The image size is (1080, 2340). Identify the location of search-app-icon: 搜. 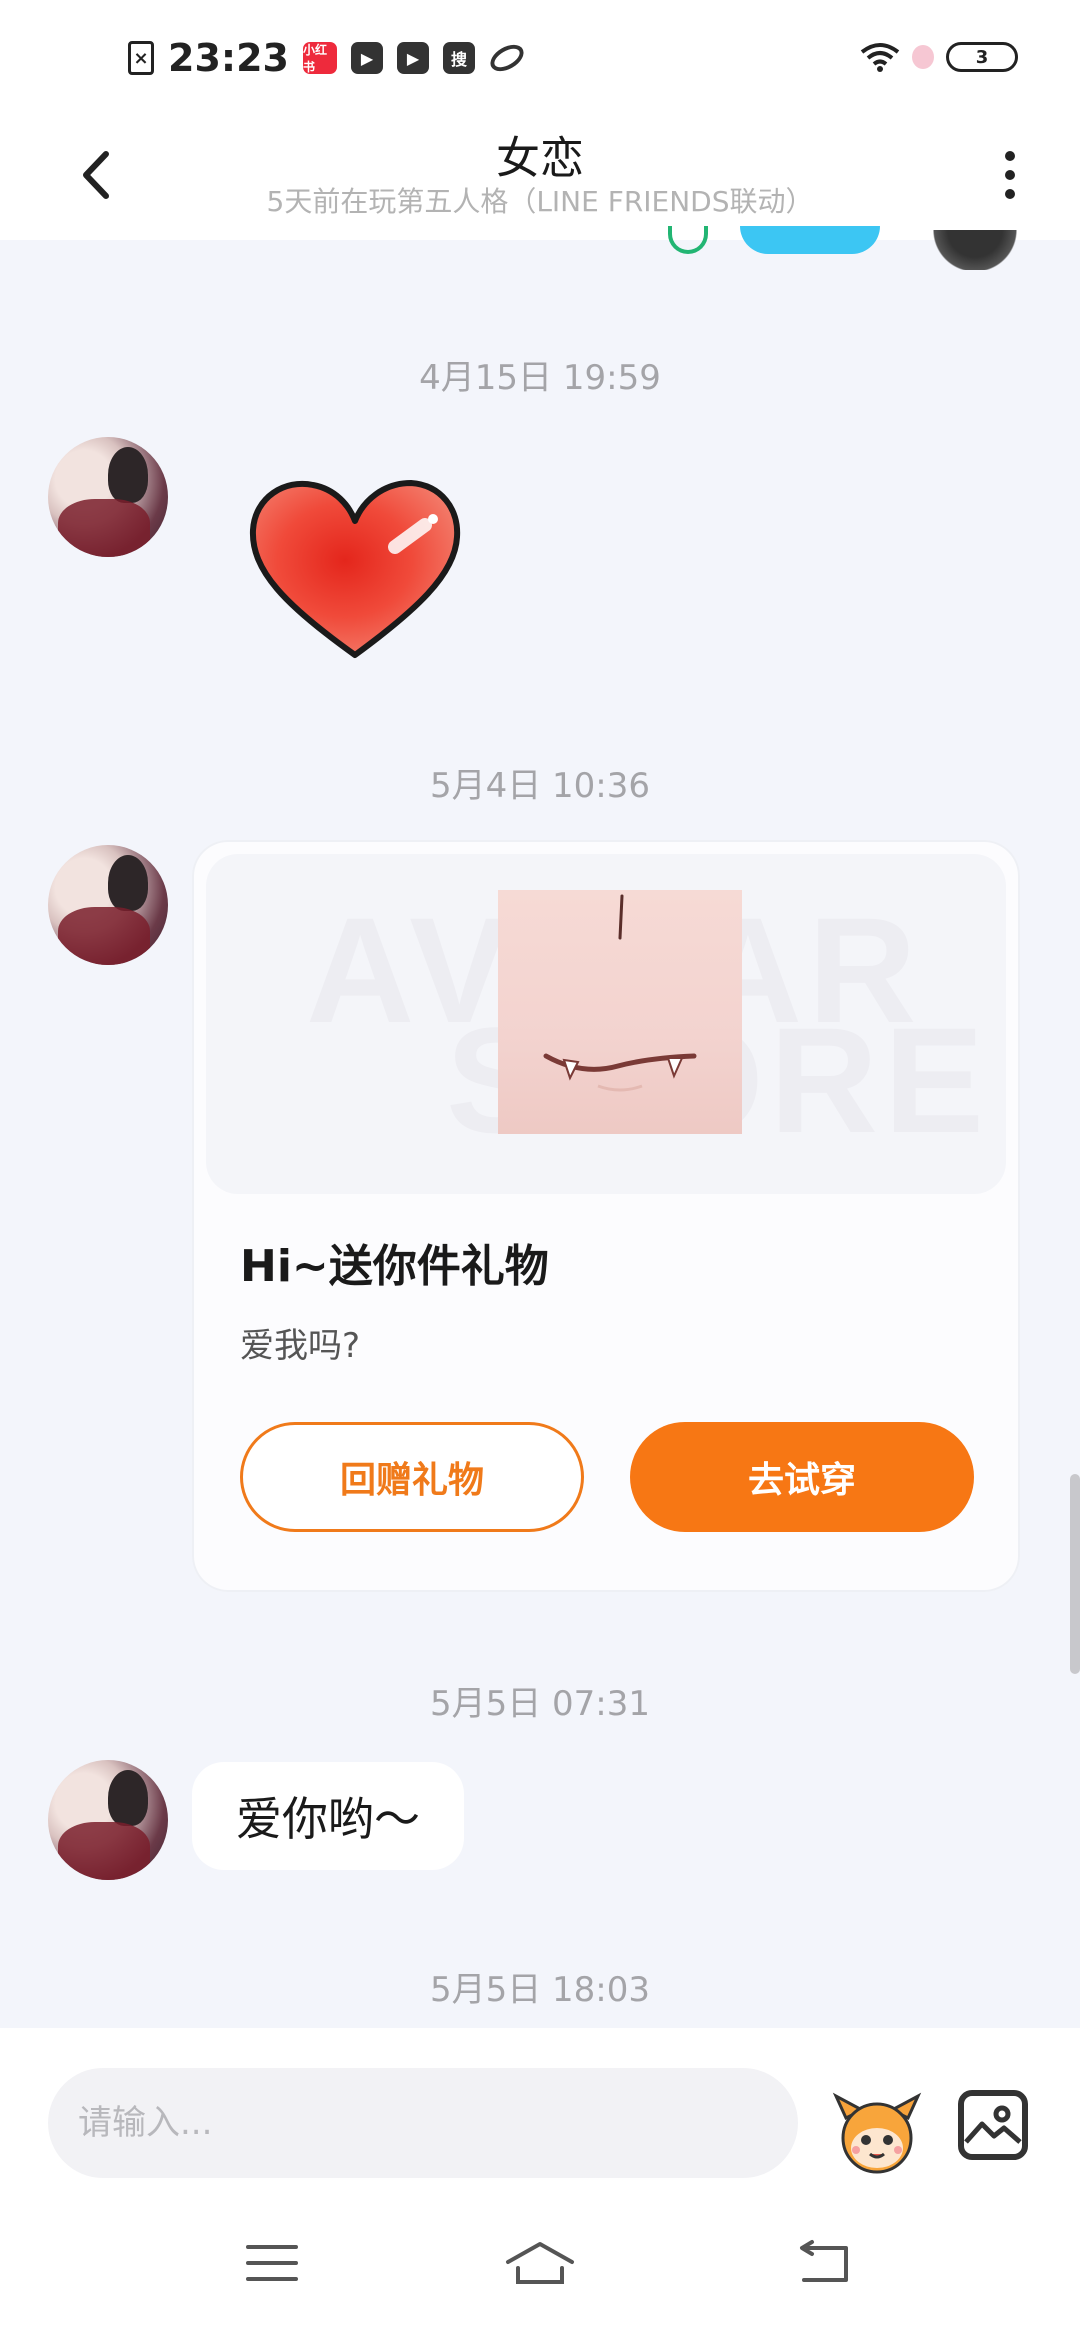
(458, 58).